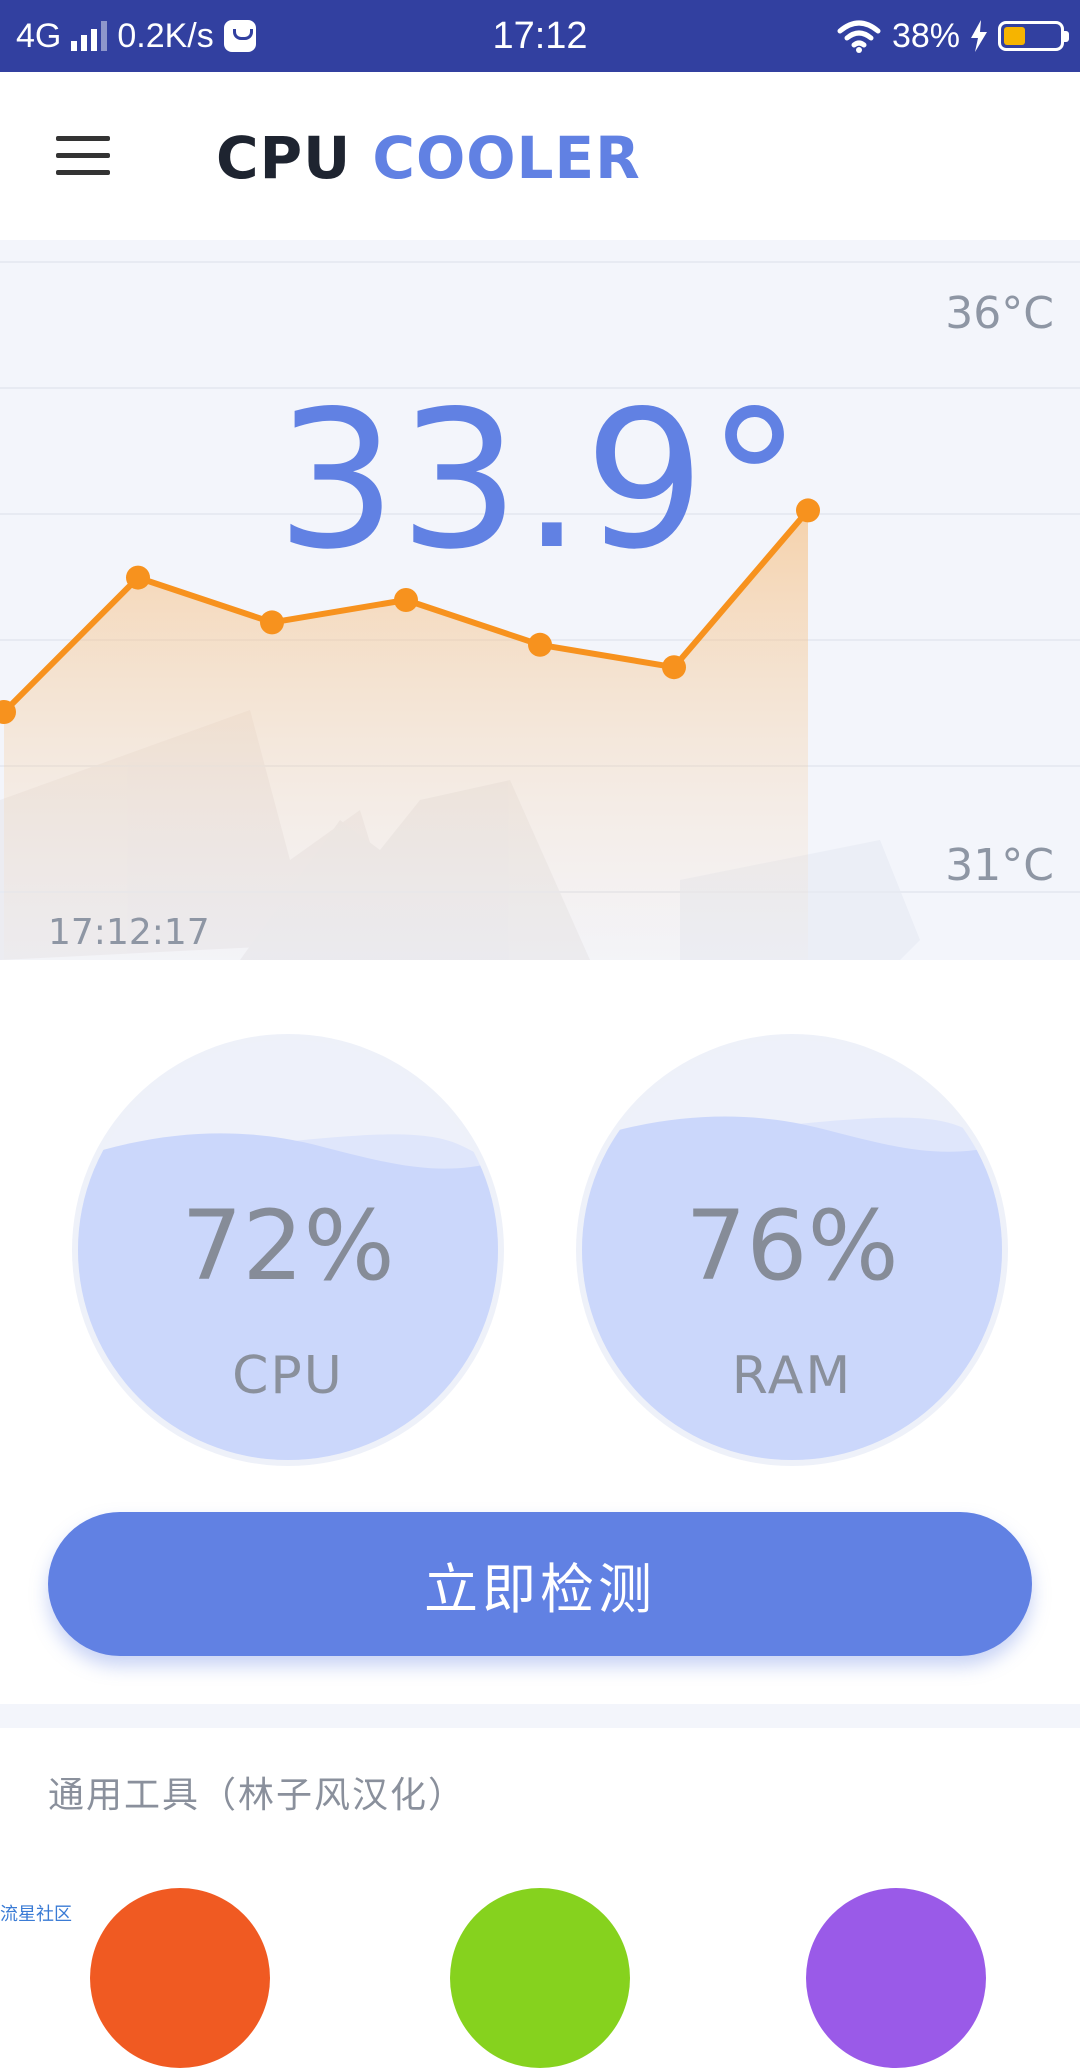 Image resolution: width=1080 pixels, height=2068 pixels. Describe the element at coordinates (129, 932) in the screenshot. I see `chart-time-label: 17:12:17` at that location.